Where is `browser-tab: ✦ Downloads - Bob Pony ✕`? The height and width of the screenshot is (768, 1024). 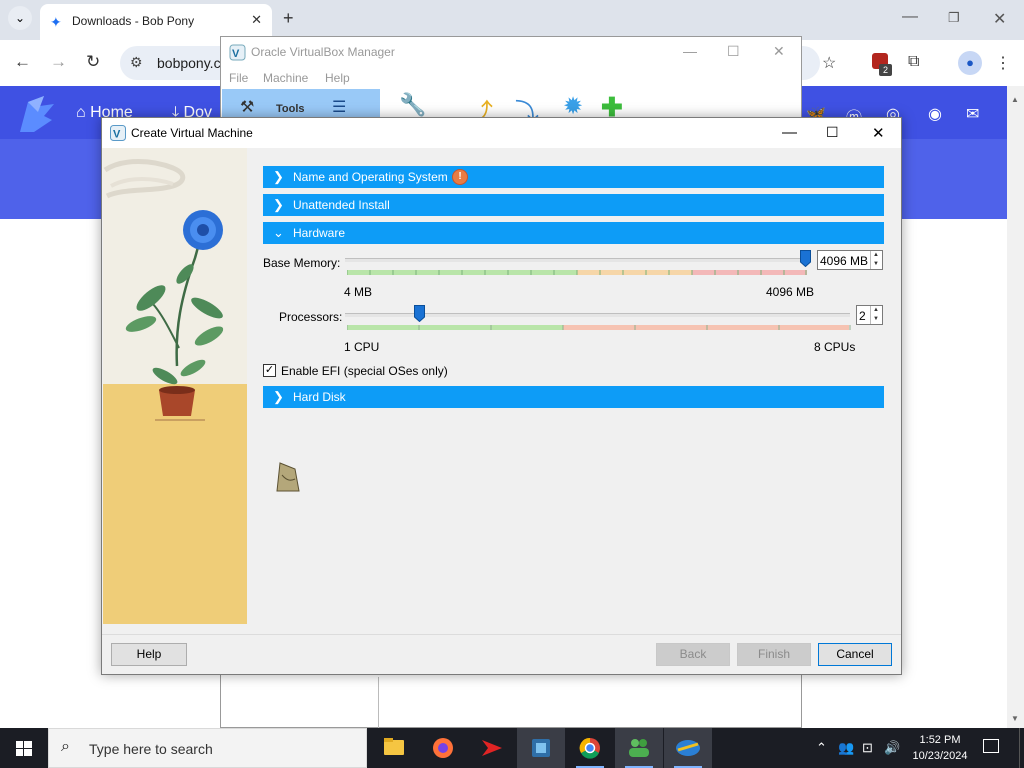 browser-tab: ✦ Downloads - Bob Pony ✕ is located at coordinates (156, 22).